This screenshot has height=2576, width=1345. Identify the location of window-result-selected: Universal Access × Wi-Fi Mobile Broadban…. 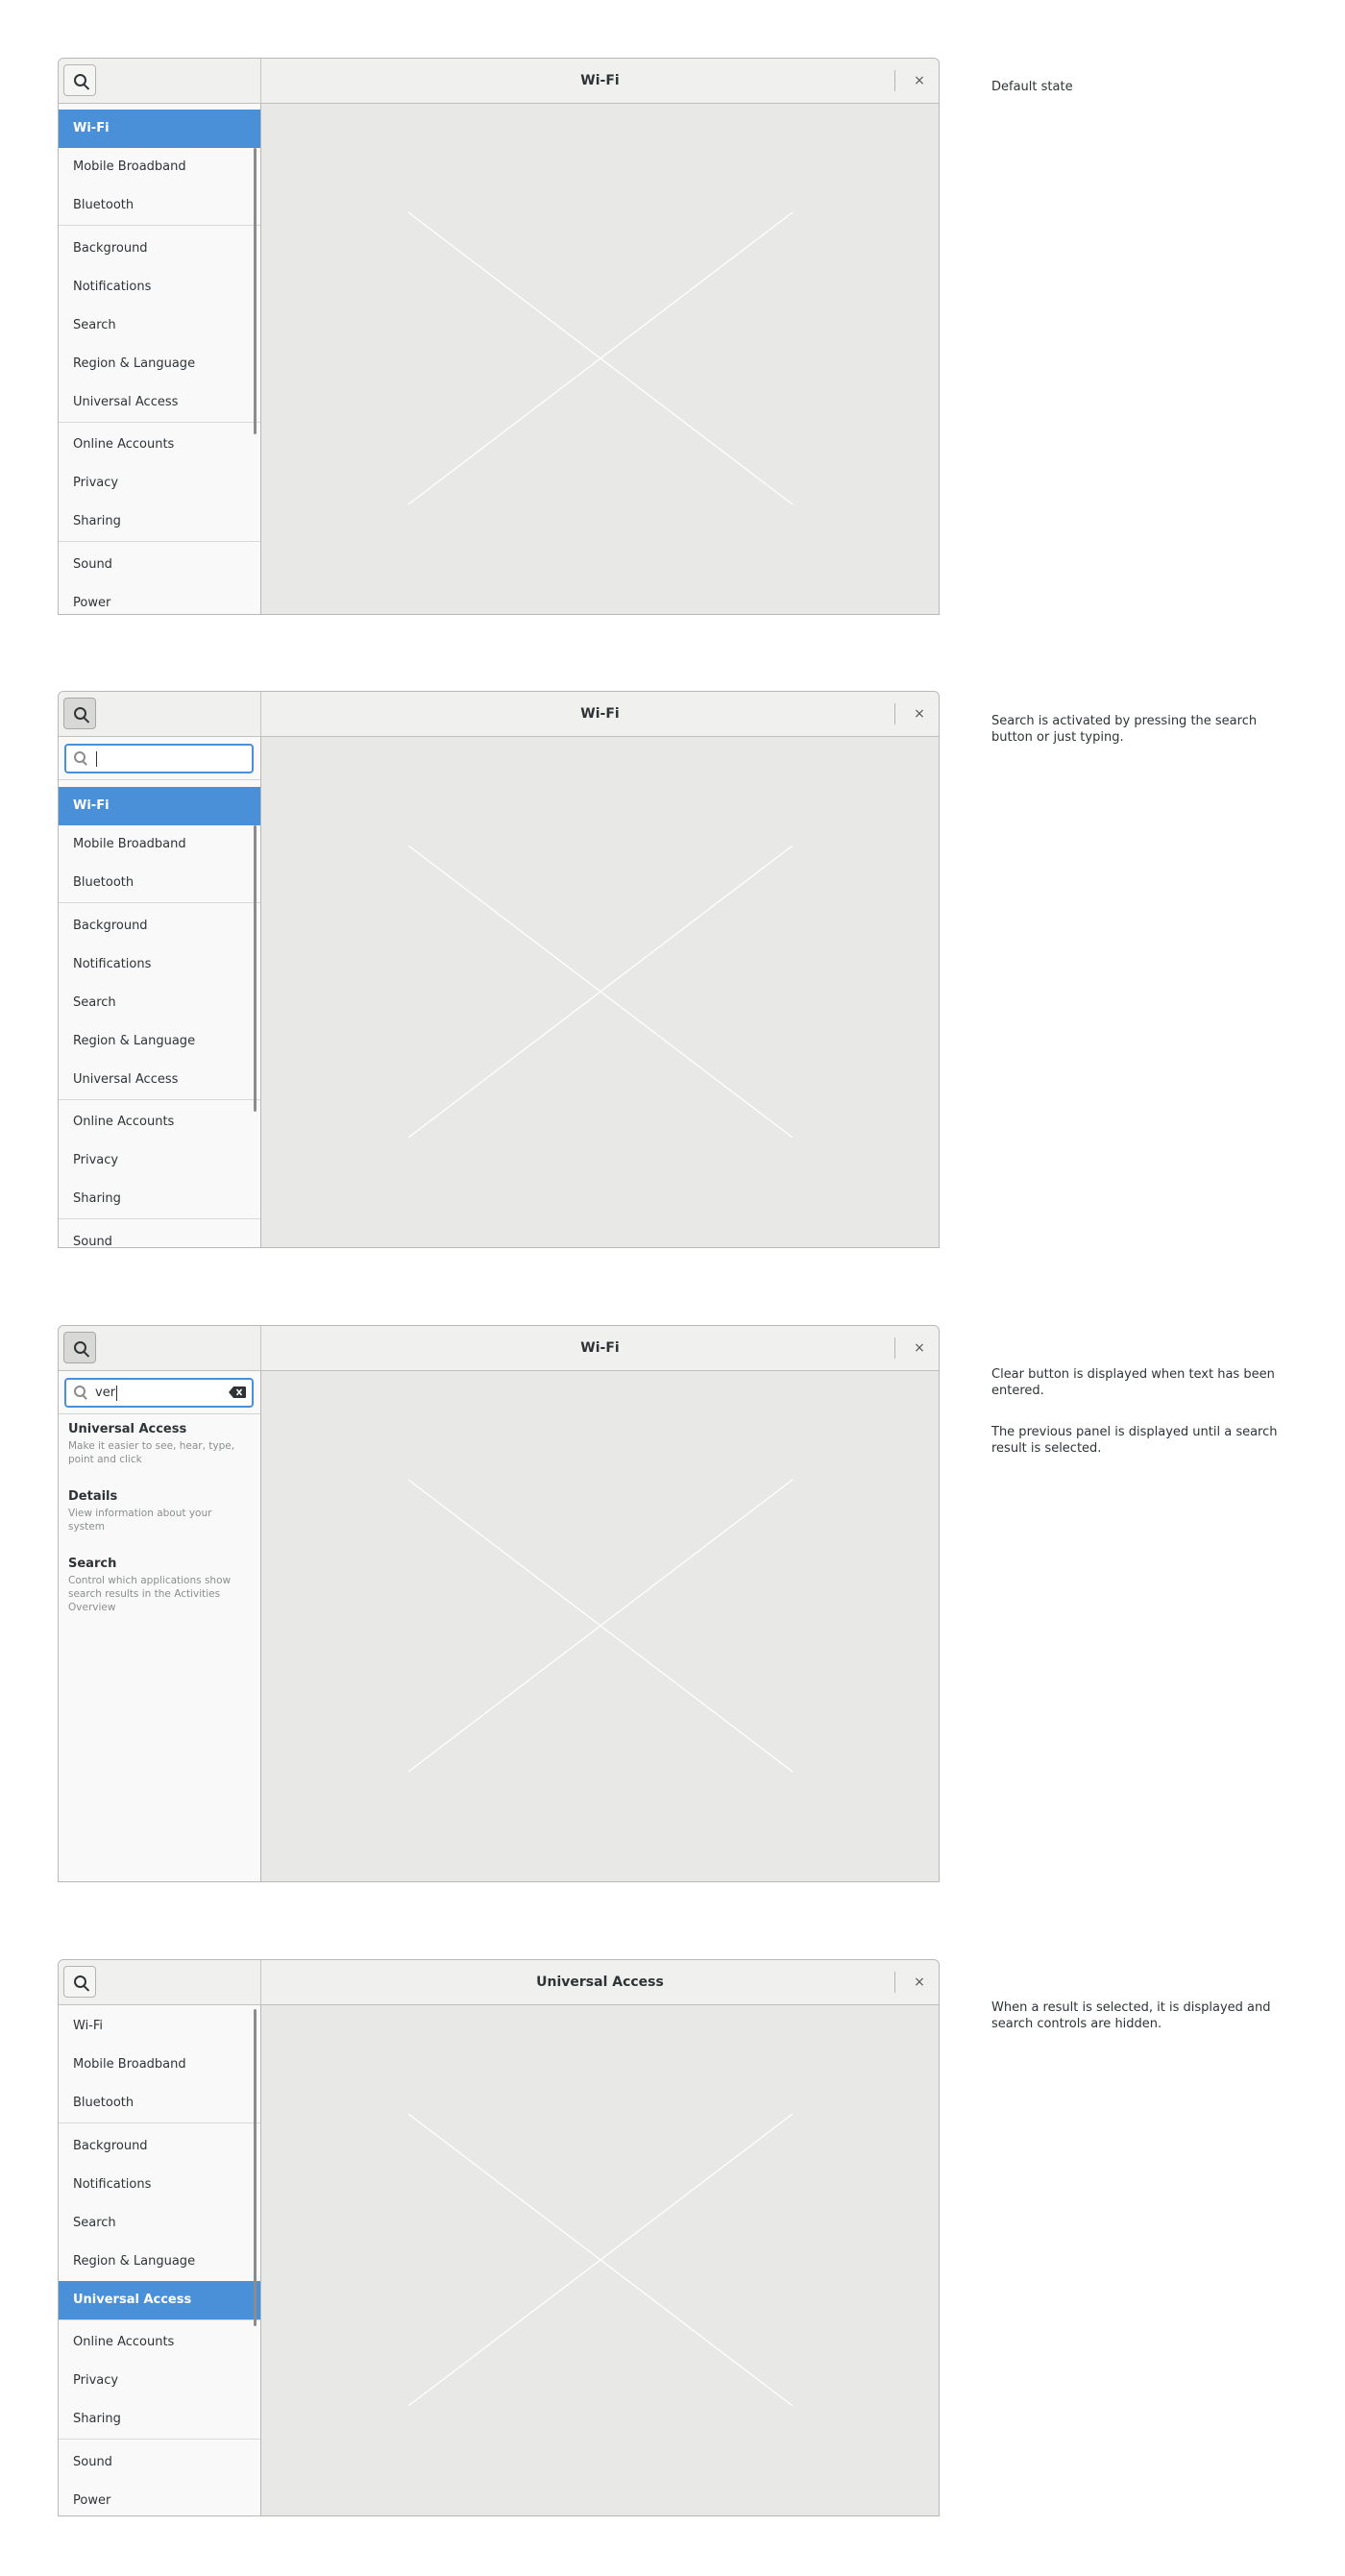
(499, 2237).